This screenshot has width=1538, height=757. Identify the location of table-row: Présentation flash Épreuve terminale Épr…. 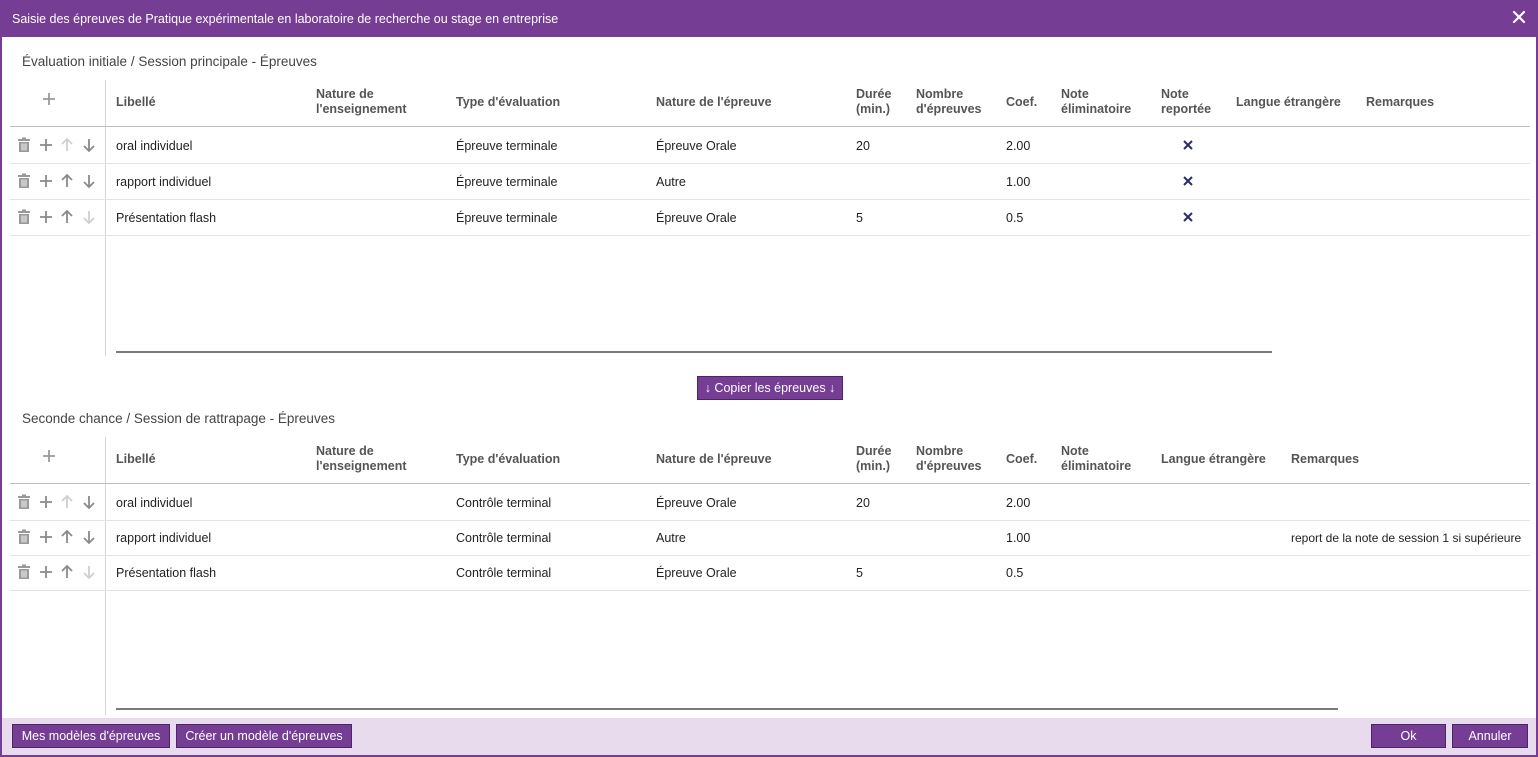
(770, 218).